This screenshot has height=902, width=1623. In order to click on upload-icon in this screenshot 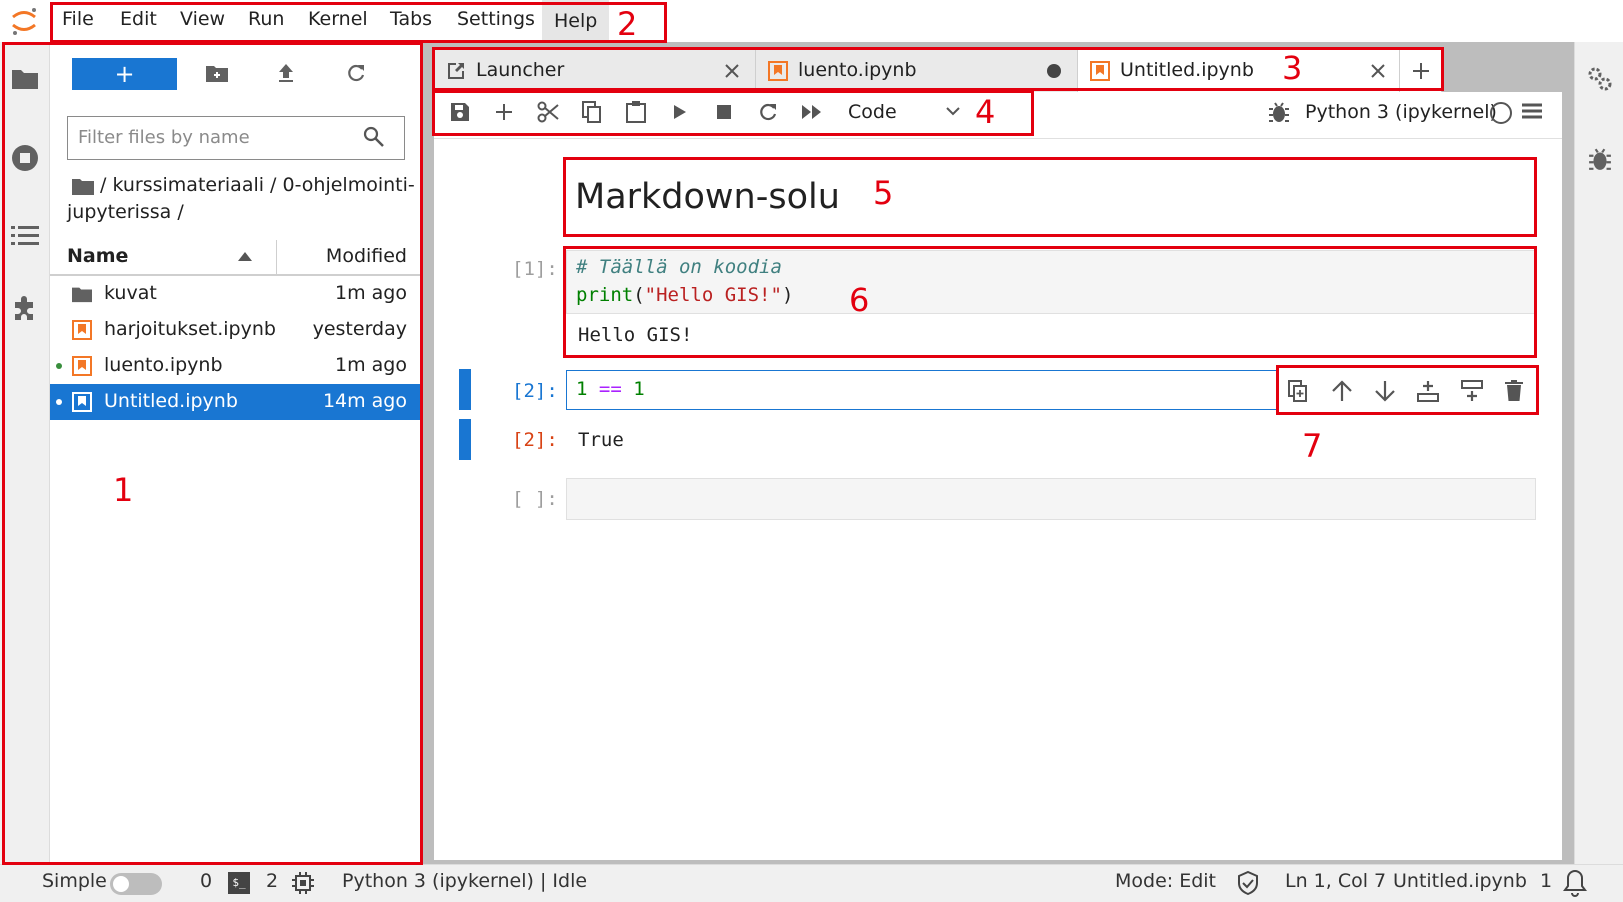, I will do `click(286, 73)`.